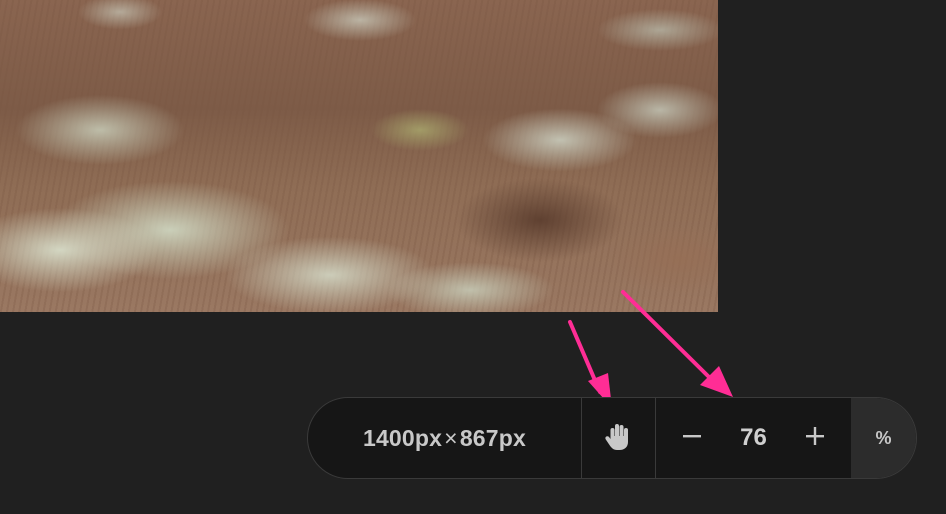 Image resolution: width=946 pixels, height=514 pixels. I want to click on image-height: 867px, so click(493, 437).